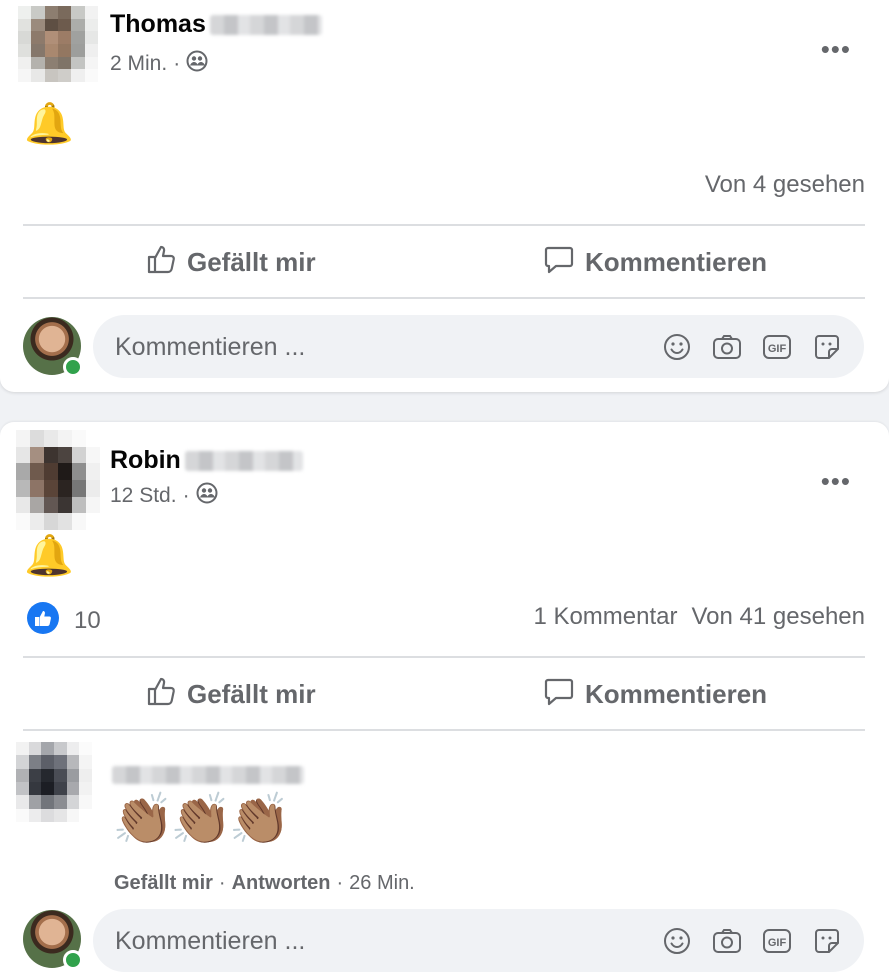  What do you see at coordinates (87, 620) in the screenshot?
I see `reaction-count: 10` at bounding box center [87, 620].